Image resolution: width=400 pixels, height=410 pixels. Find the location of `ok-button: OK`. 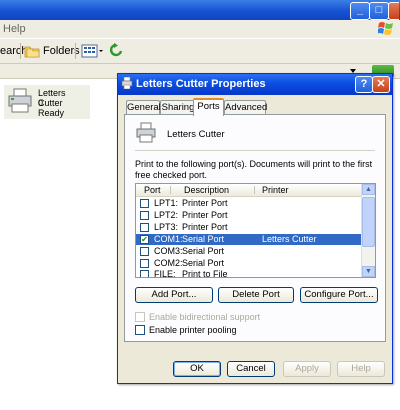

ok-button: OK is located at coordinates (197, 369).